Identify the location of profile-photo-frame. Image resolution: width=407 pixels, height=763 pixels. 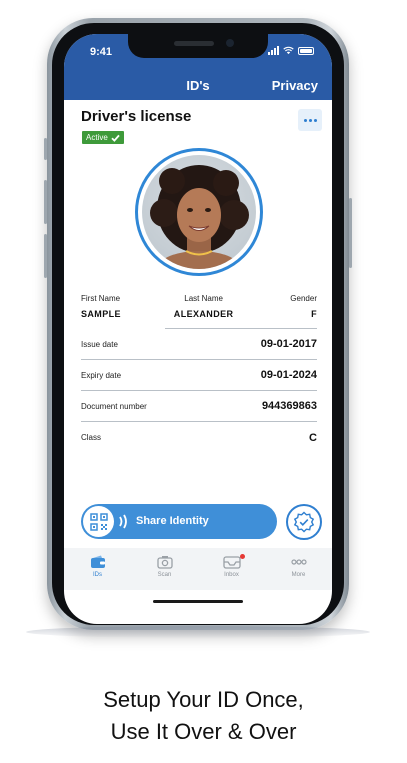
(199, 212).